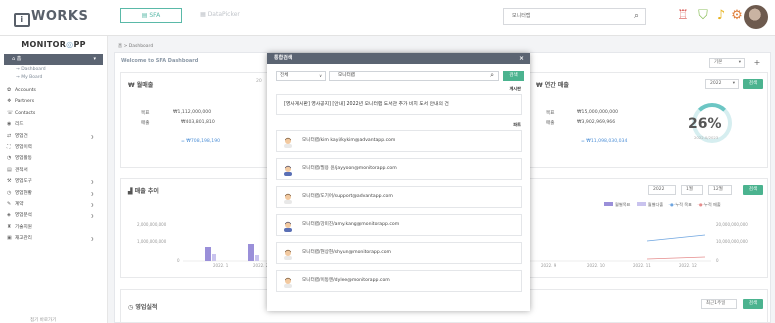 Image resolution: width=775 pixels, height=323 pixels. What do you see at coordinates (550, 123) in the screenshot?
I see `annual-sales-label: 매출` at bounding box center [550, 123].